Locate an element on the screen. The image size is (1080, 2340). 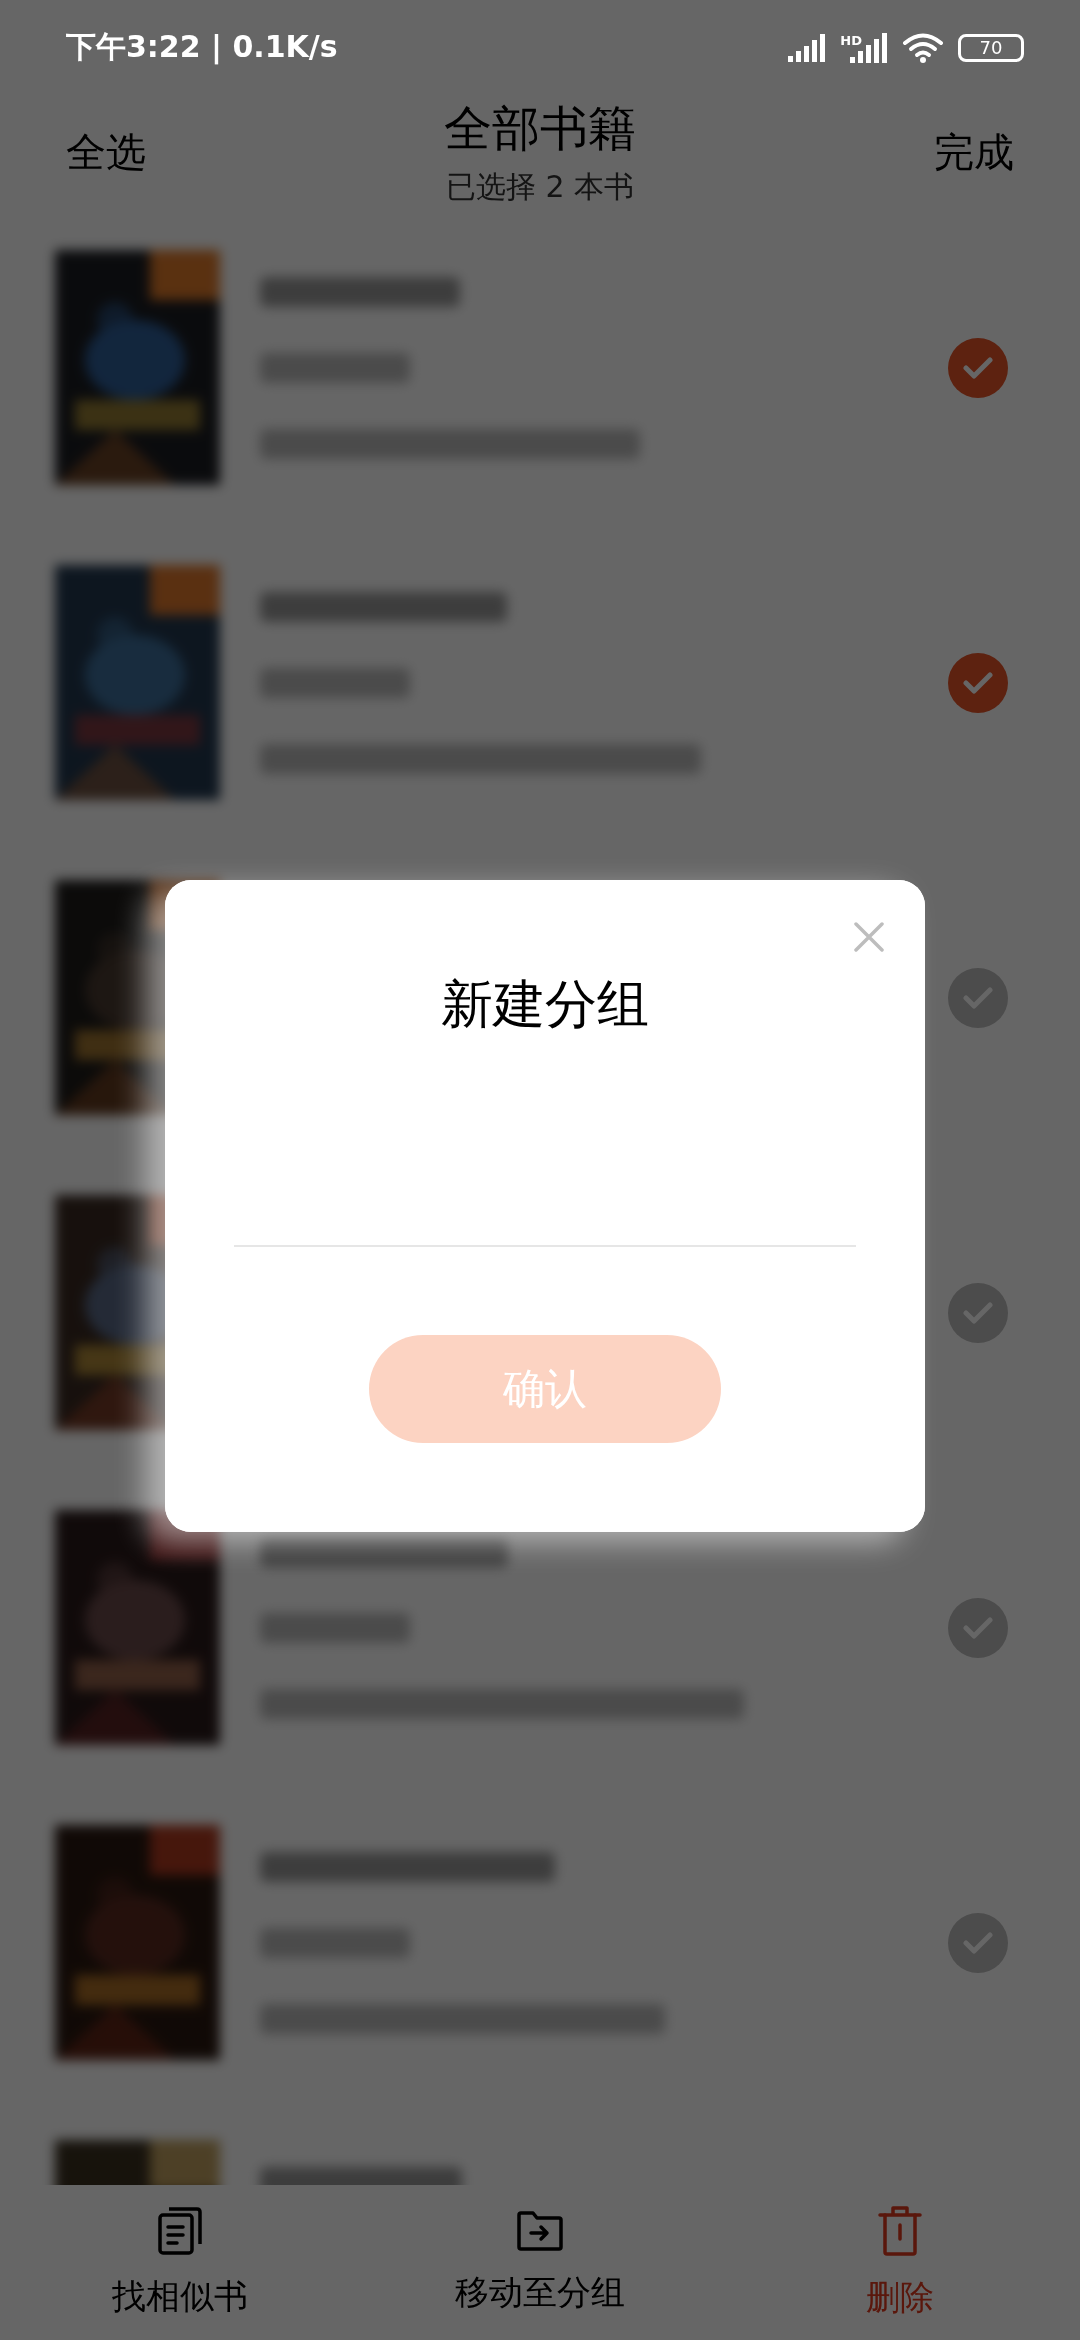
battery-icon: 70 is located at coordinates (991, 47).